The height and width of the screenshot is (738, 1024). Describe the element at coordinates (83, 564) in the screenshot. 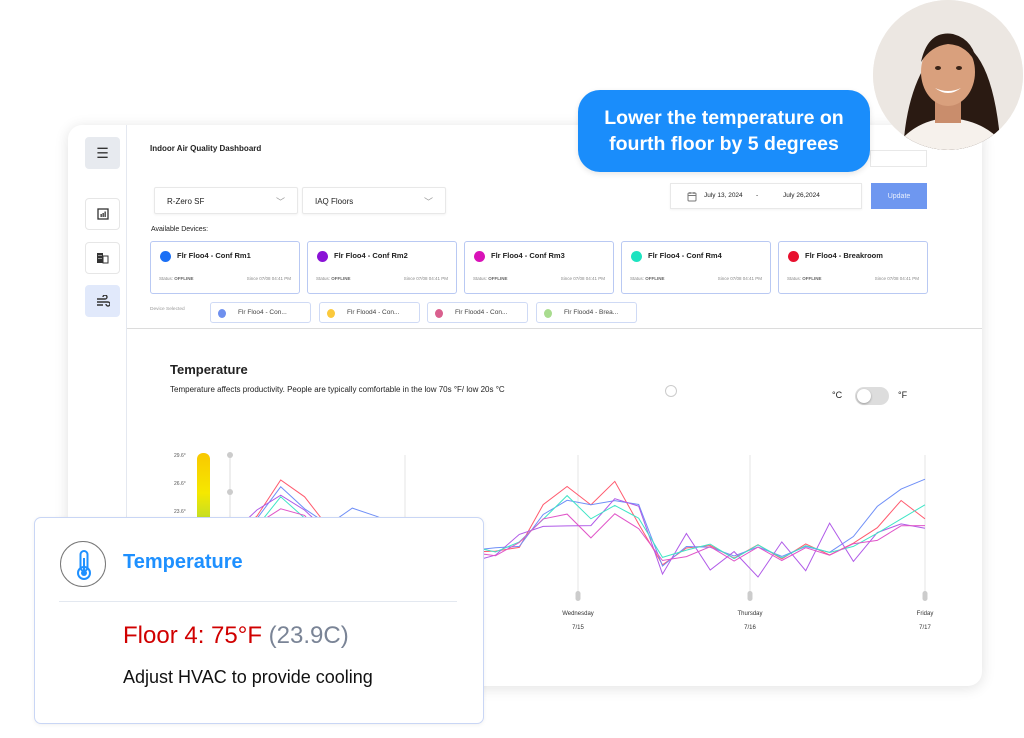

I see `thermometer-icon` at that location.